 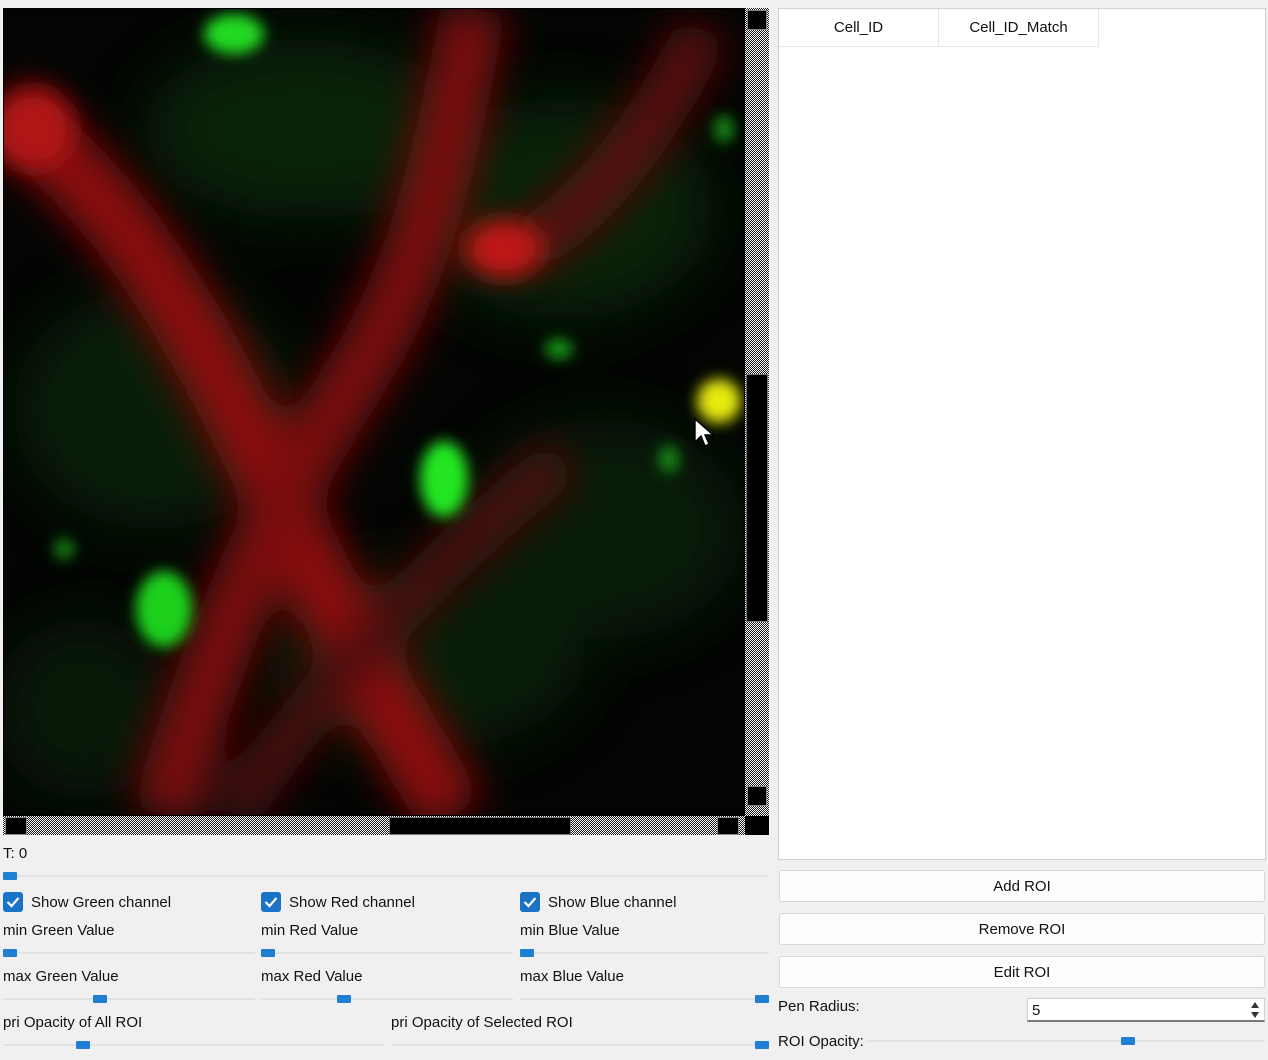 I want to click on min-green-handle, so click(x=10, y=953).